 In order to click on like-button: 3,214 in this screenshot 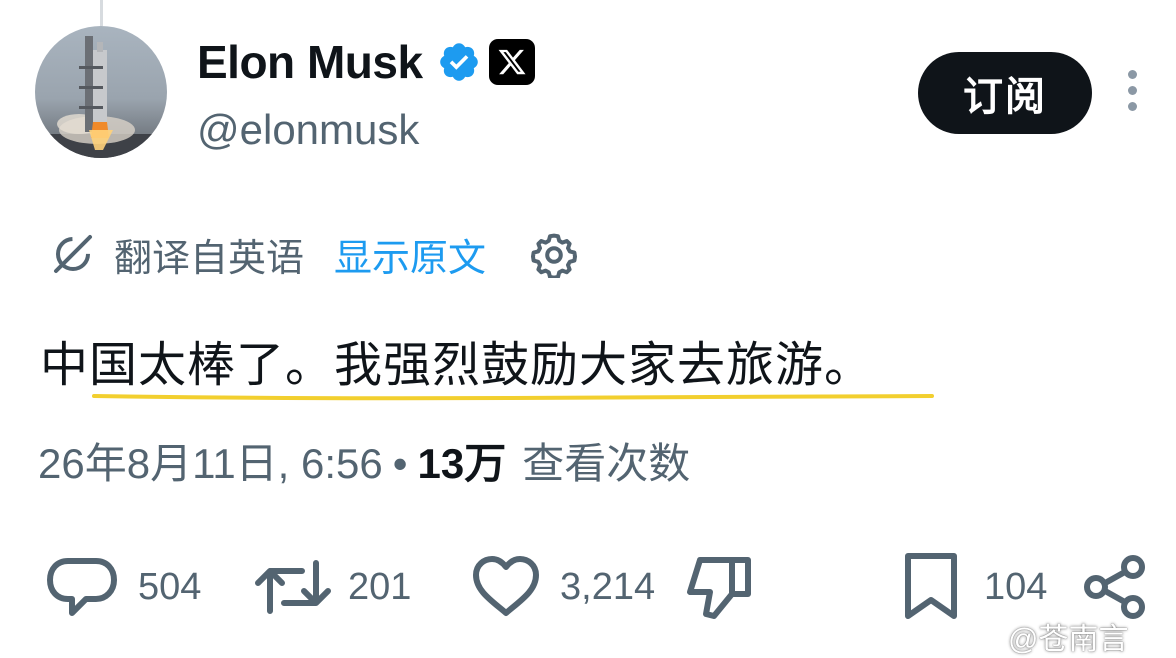, I will do `click(562, 587)`.